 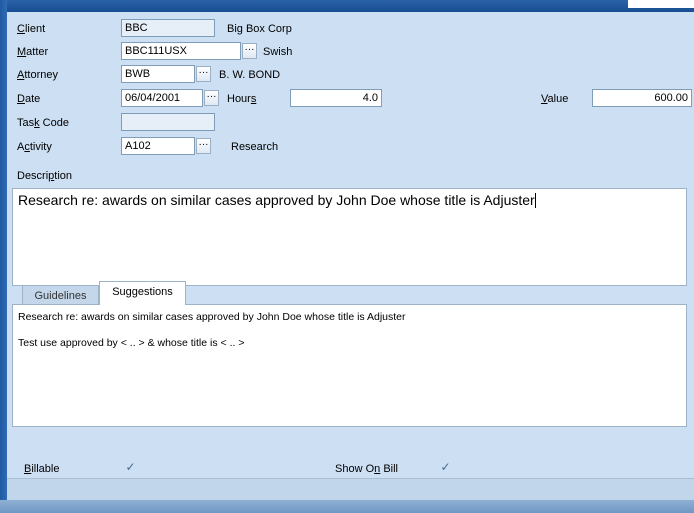 What do you see at coordinates (242, 99) in the screenshot?
I see `hours-label: Hours` at bounding box center [242, 99].